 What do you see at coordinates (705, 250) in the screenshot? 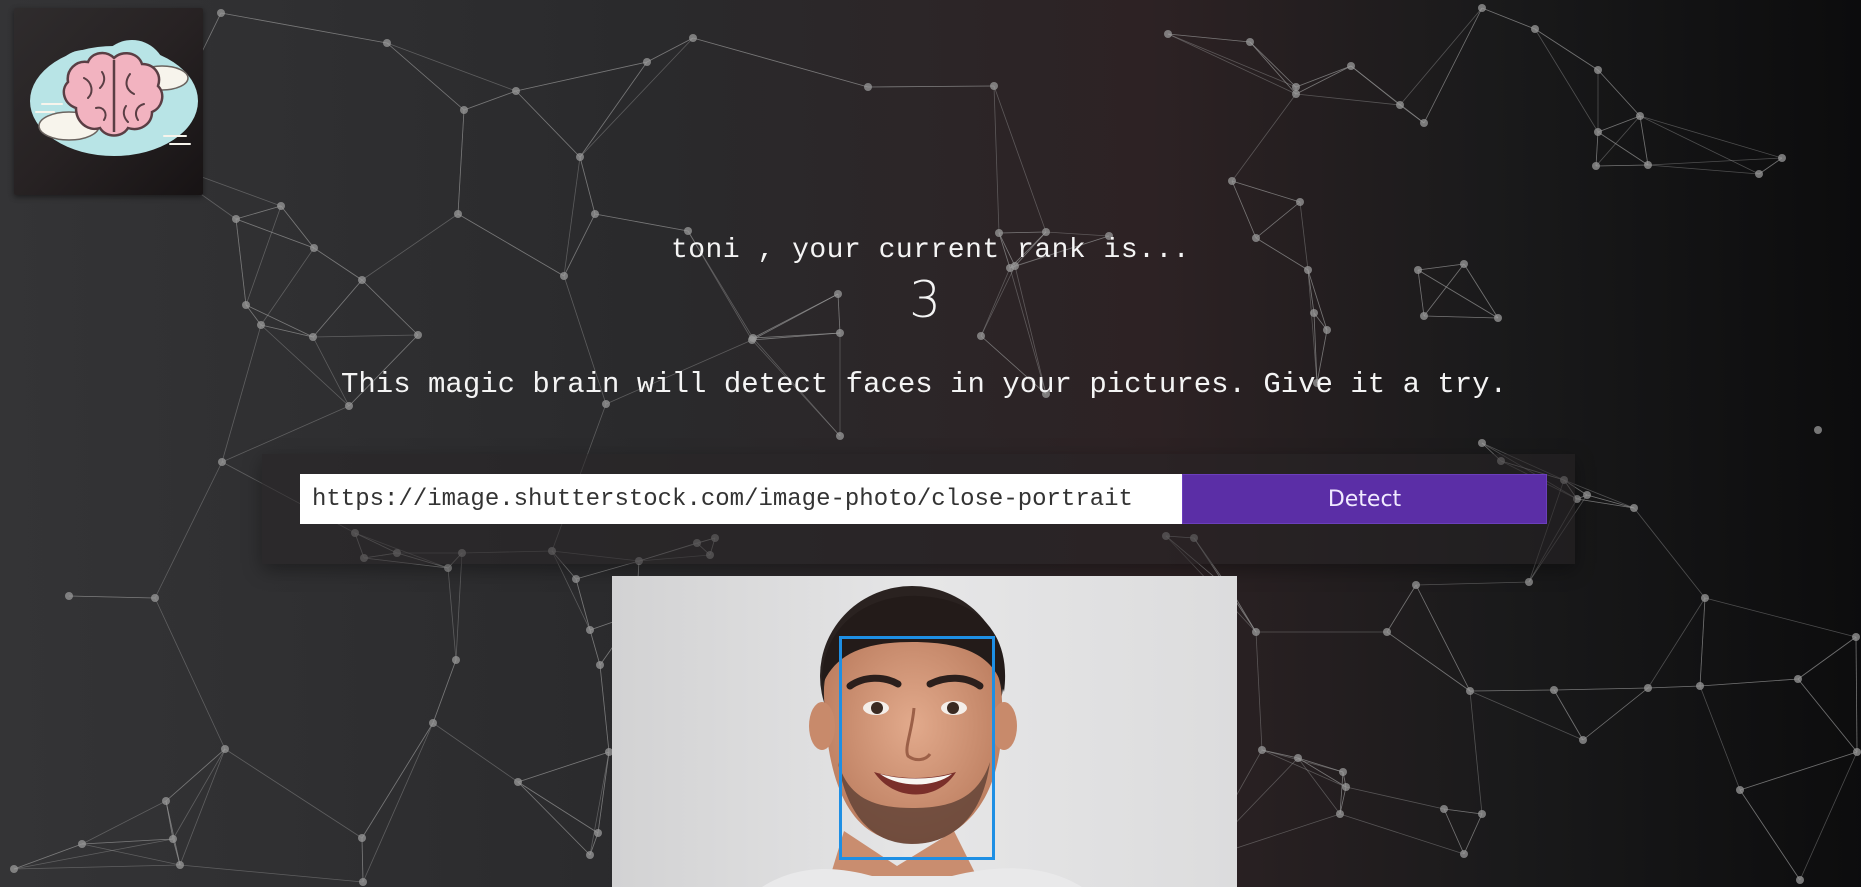
I see `user-name: toni` at bounding box center [705, 250].